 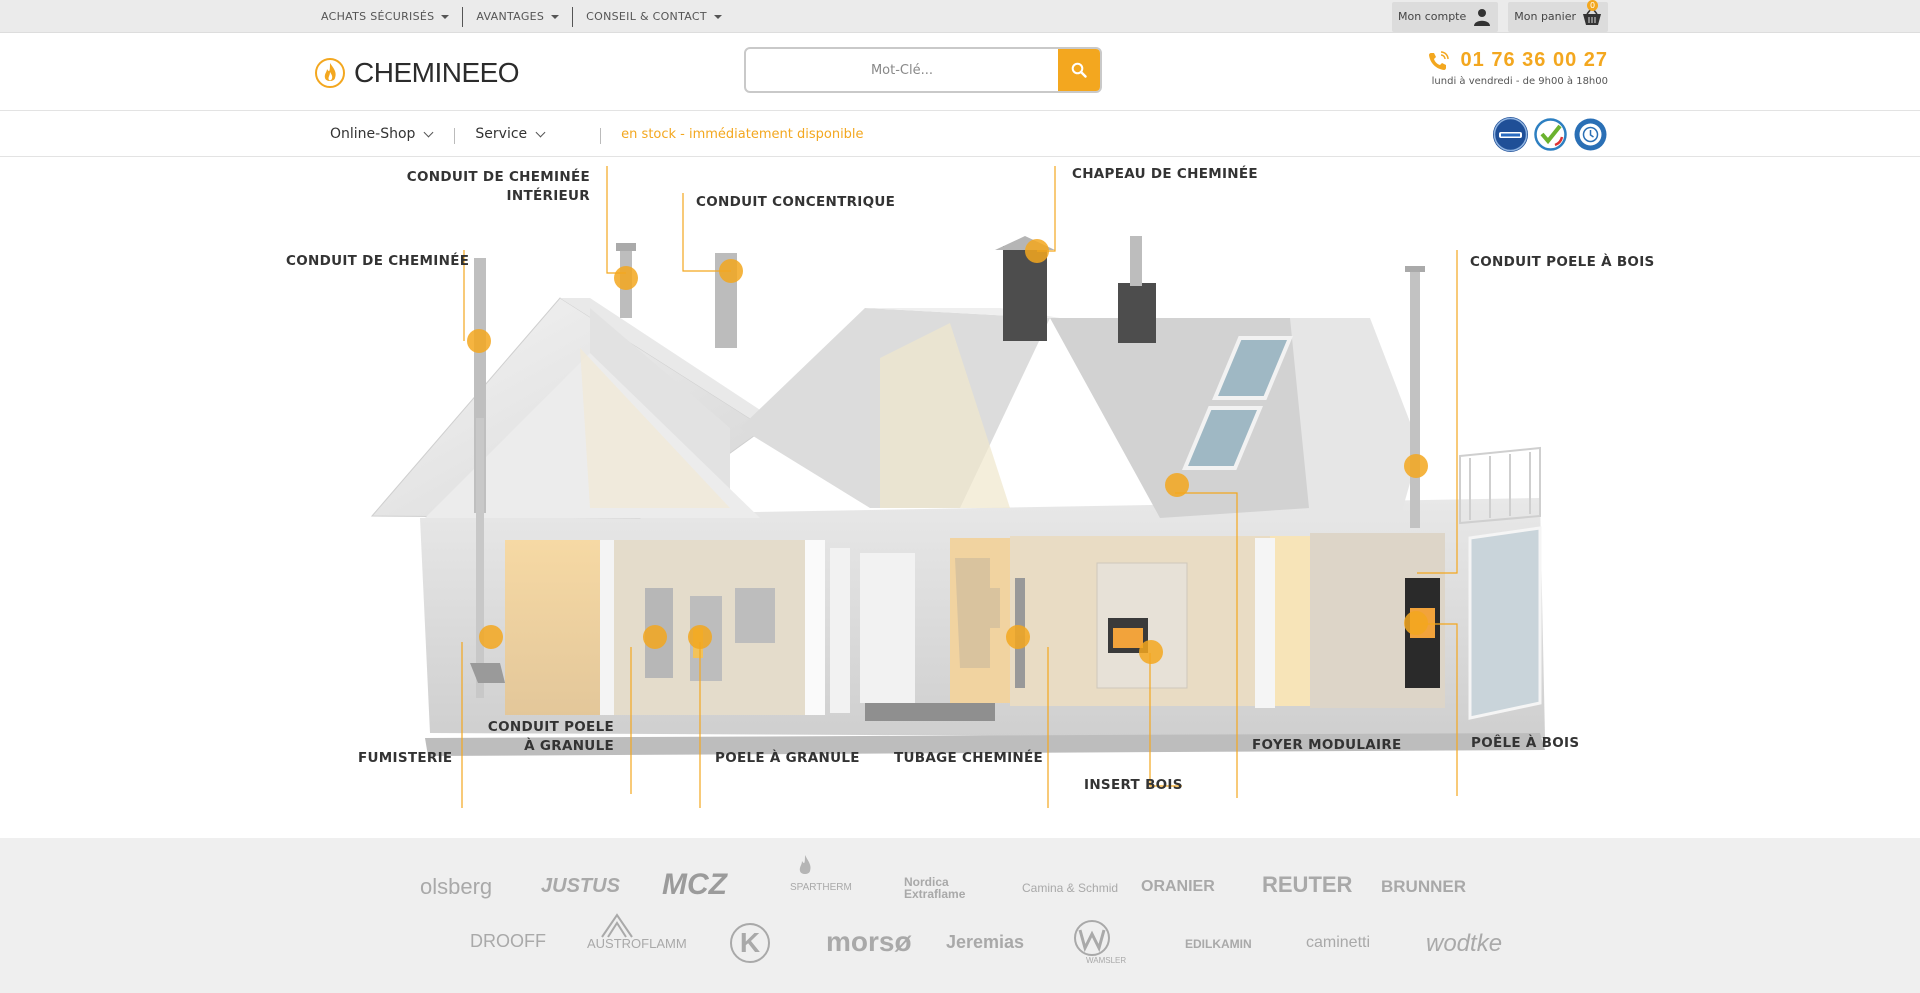 What do you see at coordinates (869, 942) in the screenshot?
I see `brand-logo-morso: morsø` at bounding box center [869, 942].